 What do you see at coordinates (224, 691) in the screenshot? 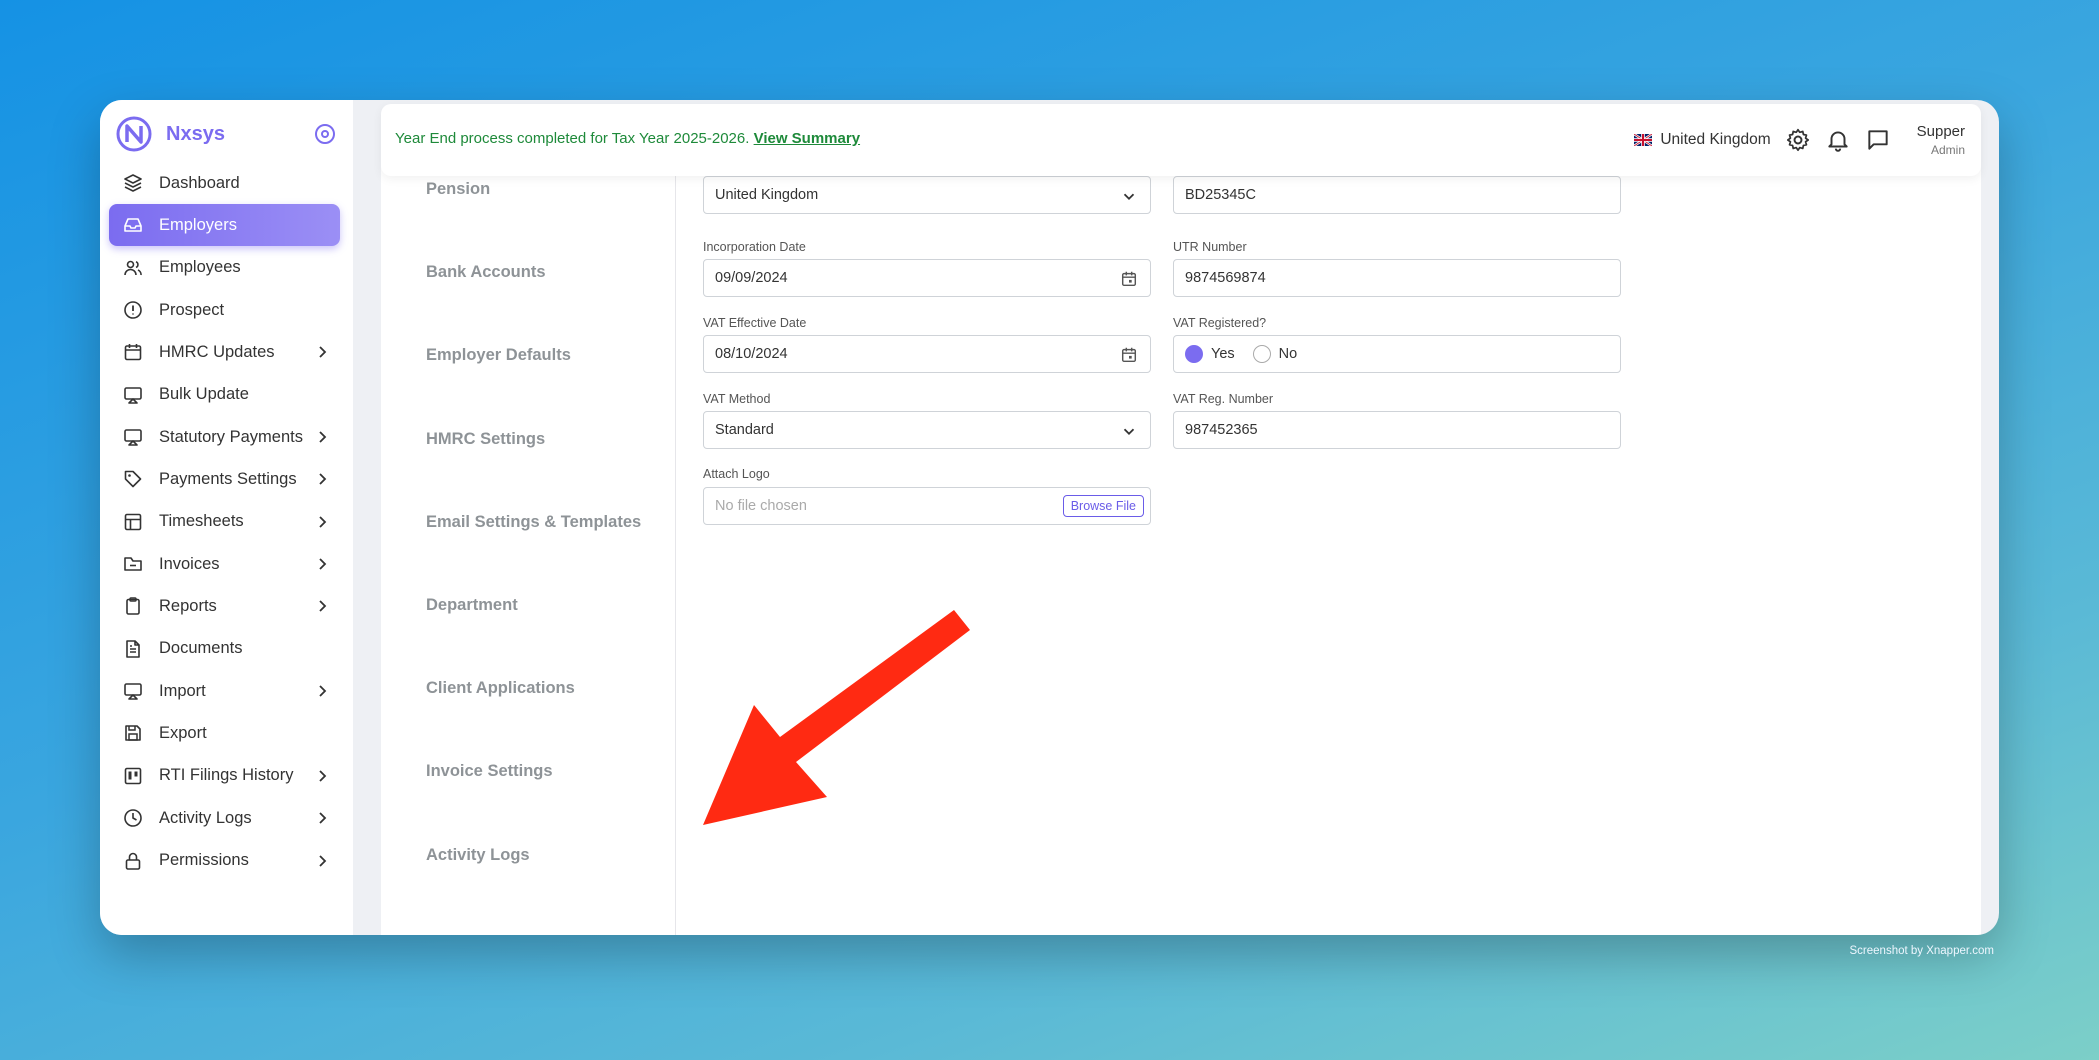
I see `sidebar-item-import: Import` at bounding box center [224, 691].